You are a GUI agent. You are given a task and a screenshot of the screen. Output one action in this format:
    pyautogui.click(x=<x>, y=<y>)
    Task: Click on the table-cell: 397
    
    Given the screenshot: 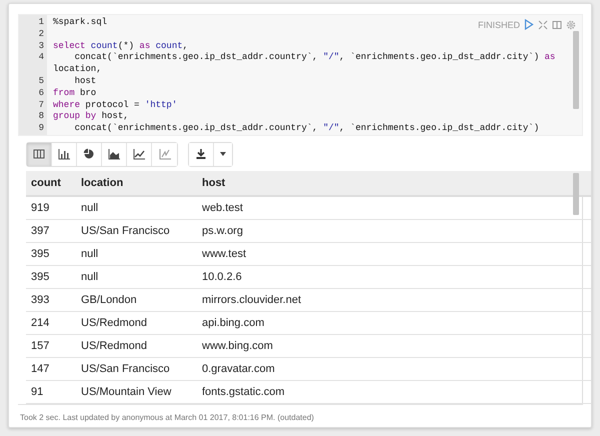 What is the action you would take?
    pyautogui.click(x=51, y=230)
    